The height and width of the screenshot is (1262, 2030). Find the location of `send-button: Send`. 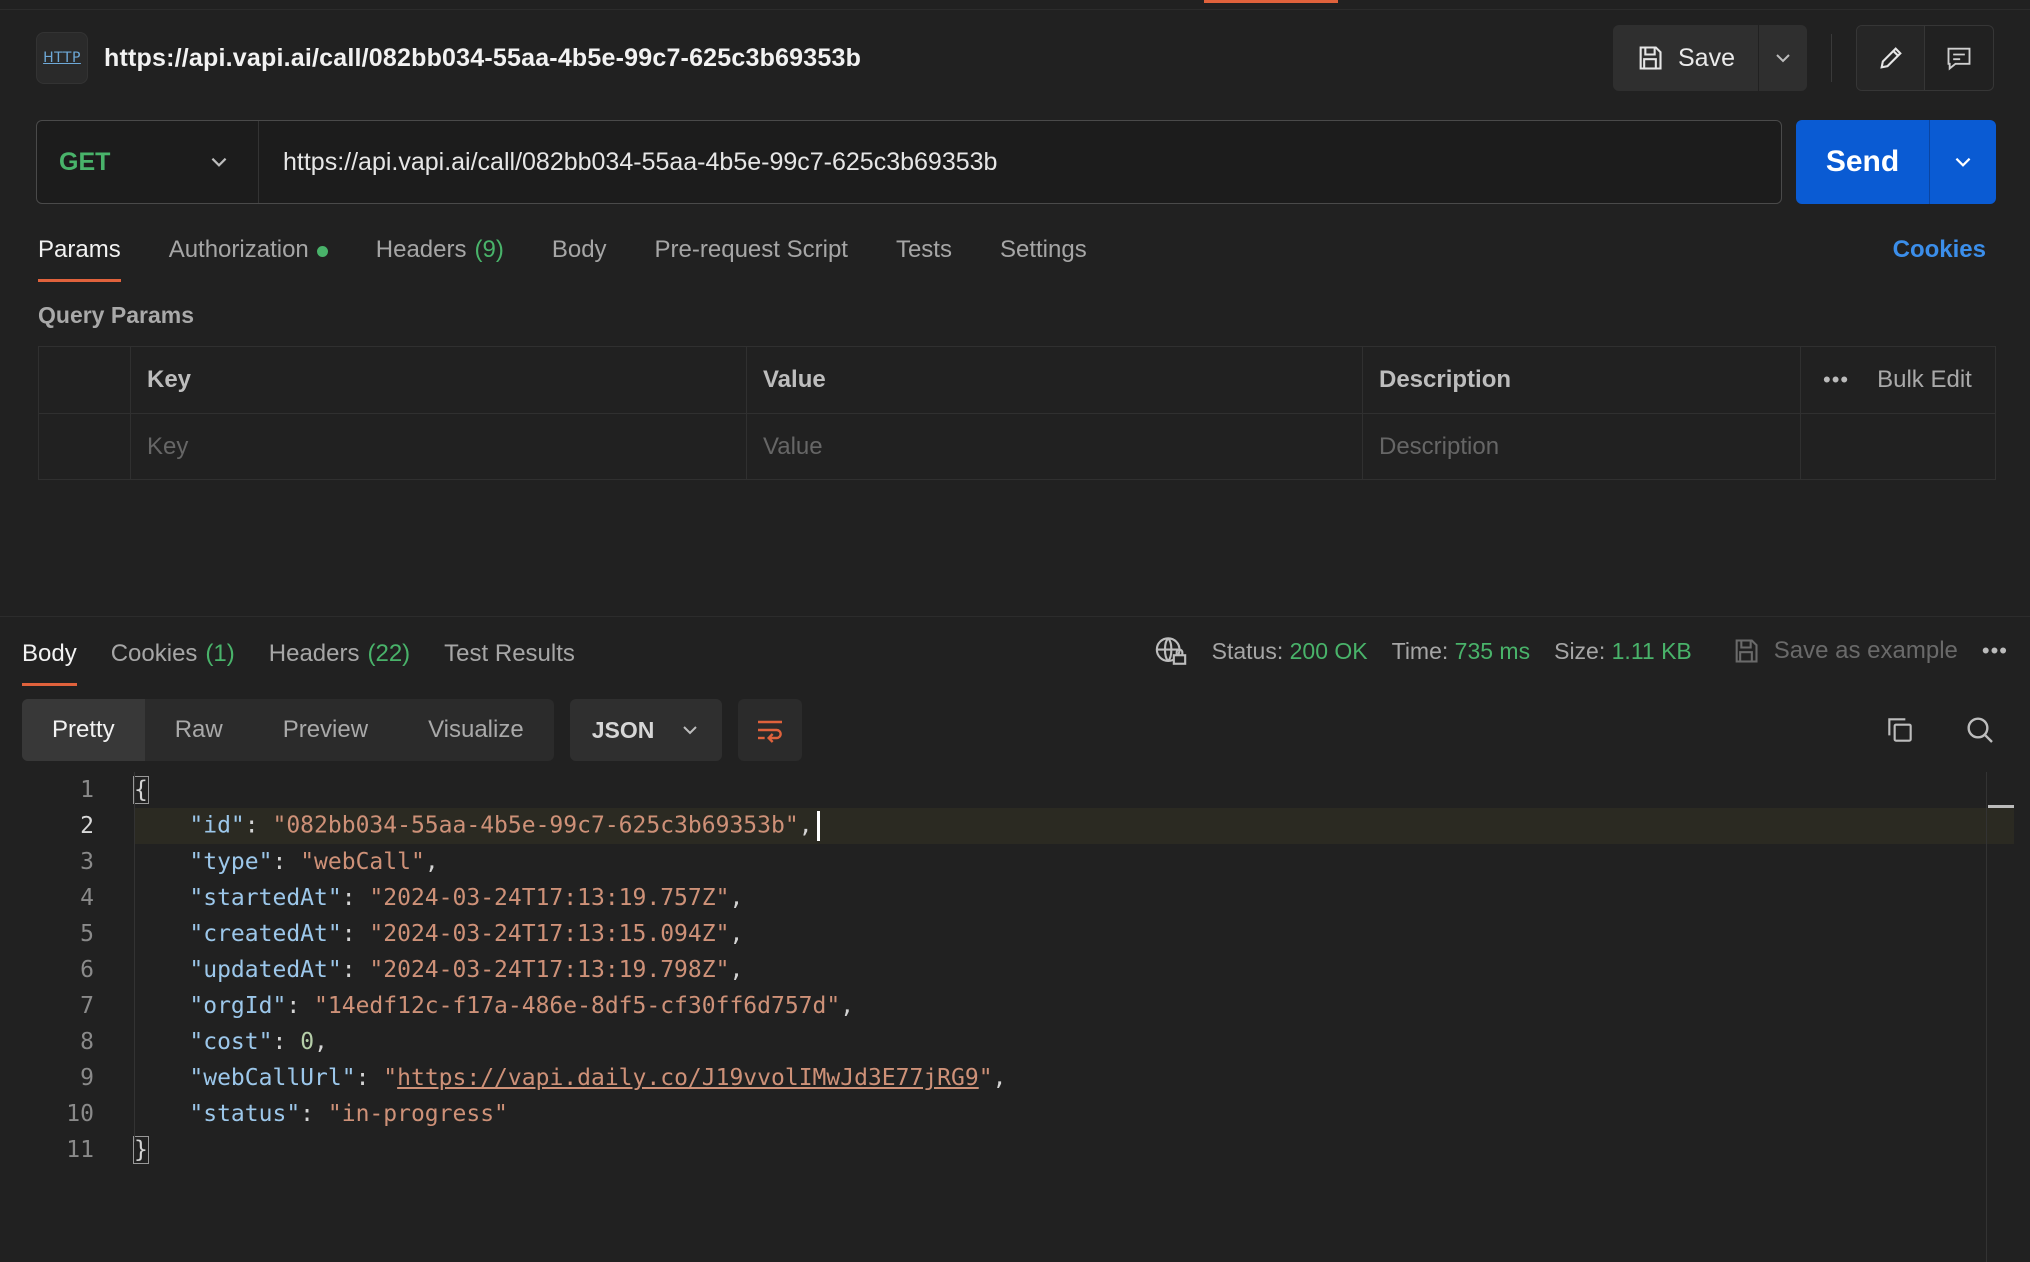

send-button: Send is located at coordinates (1863, 162).